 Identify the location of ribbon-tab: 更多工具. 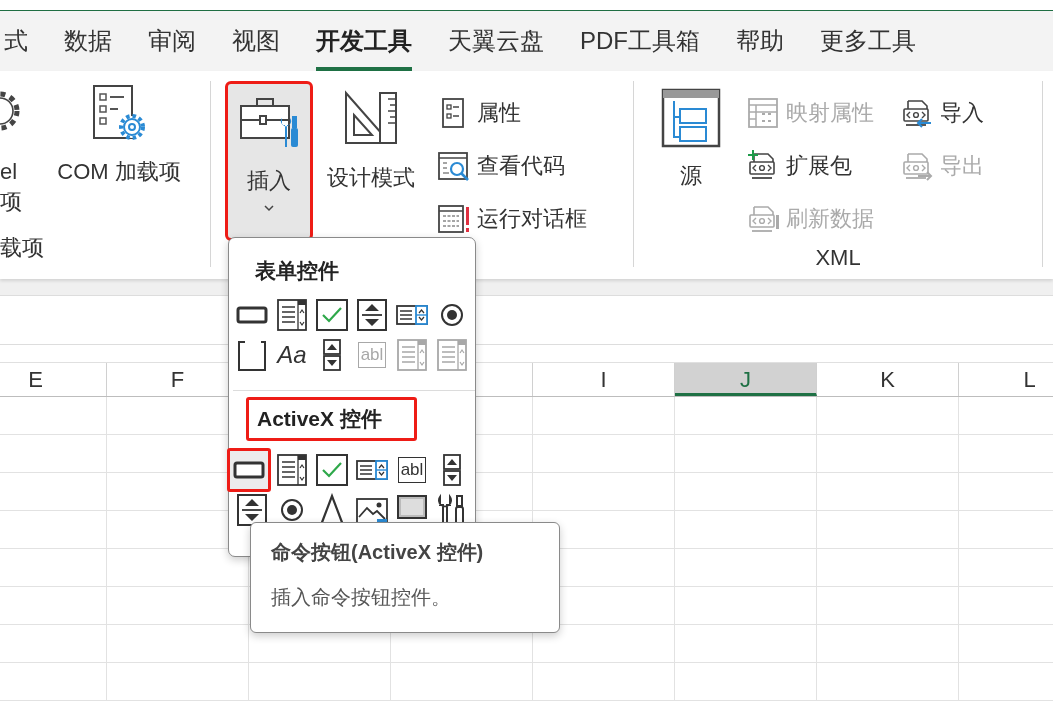
(868, 44).